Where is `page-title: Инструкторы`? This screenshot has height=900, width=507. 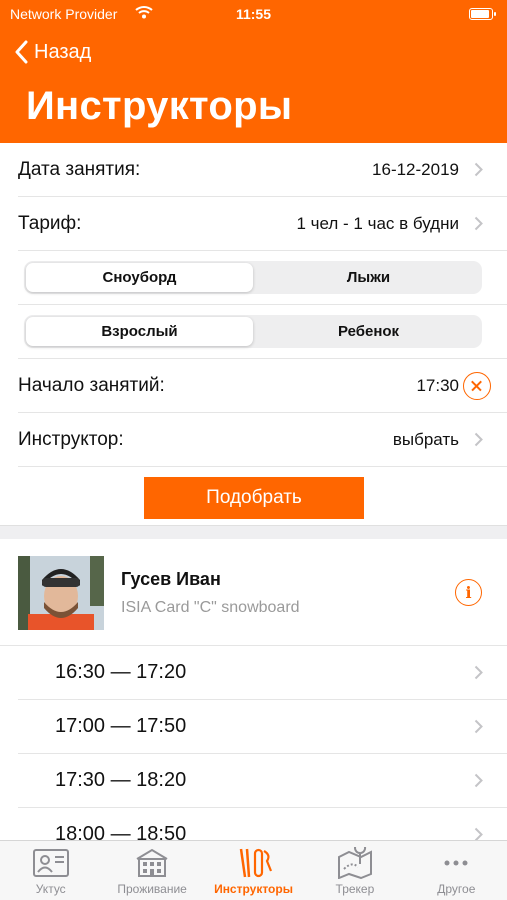 page-title: Инструкторы is located at coordinates (159, 106).